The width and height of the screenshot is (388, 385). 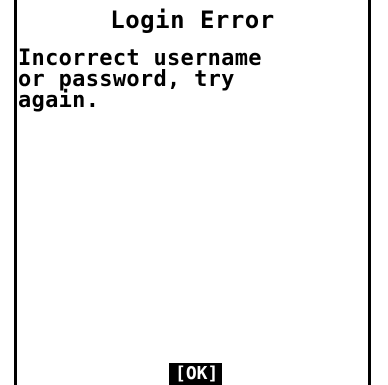 What do you see at coordinates (192, 20) in the screenshot?
I see `dialog-title: Login Error` at bounding box center [192, 20].